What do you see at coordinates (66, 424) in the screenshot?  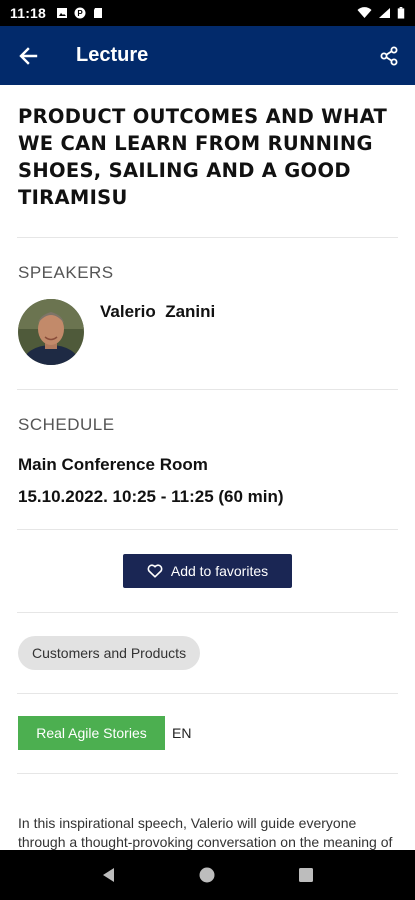 I see `schedule-label: SCHEDULE` at bounding box center [66, 424].